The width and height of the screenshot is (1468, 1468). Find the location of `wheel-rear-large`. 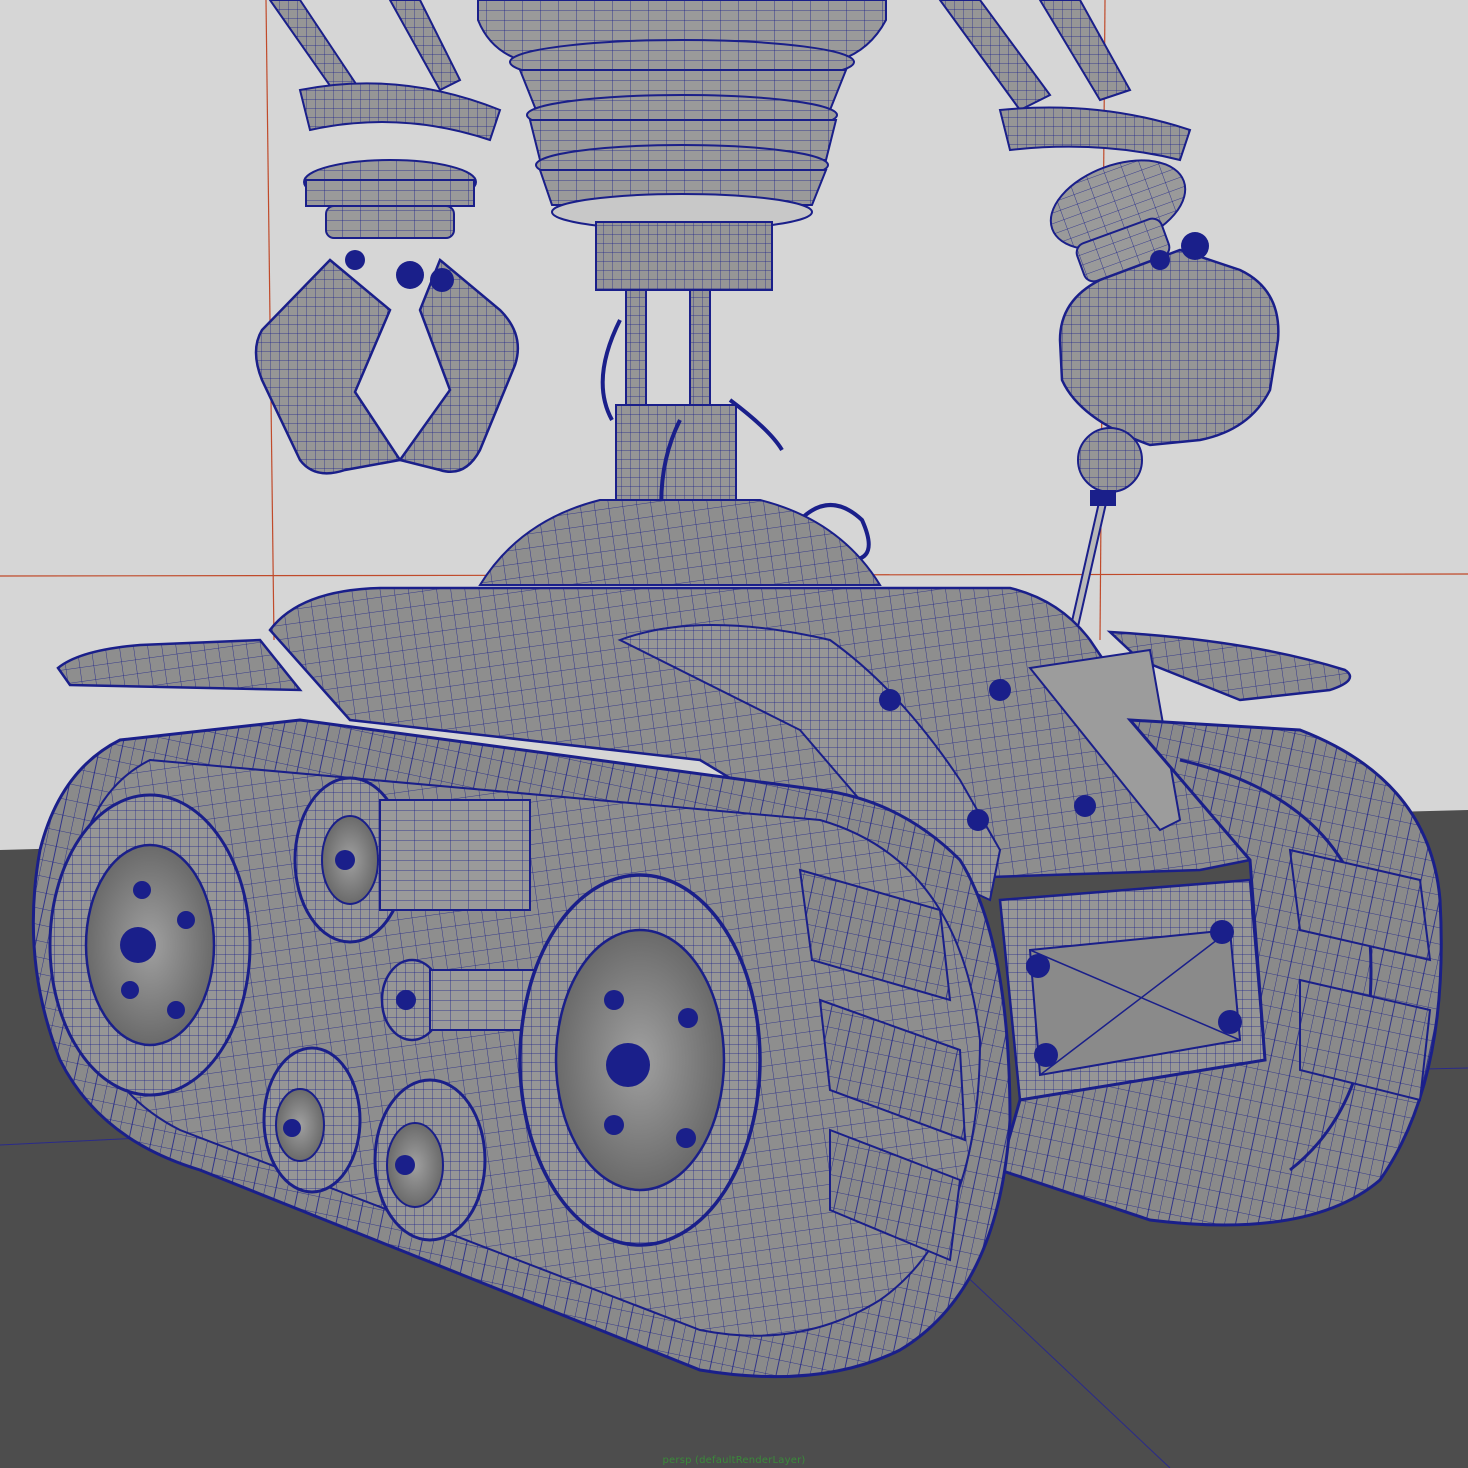

wheel-rear-large is located at coordinates (150, 945).